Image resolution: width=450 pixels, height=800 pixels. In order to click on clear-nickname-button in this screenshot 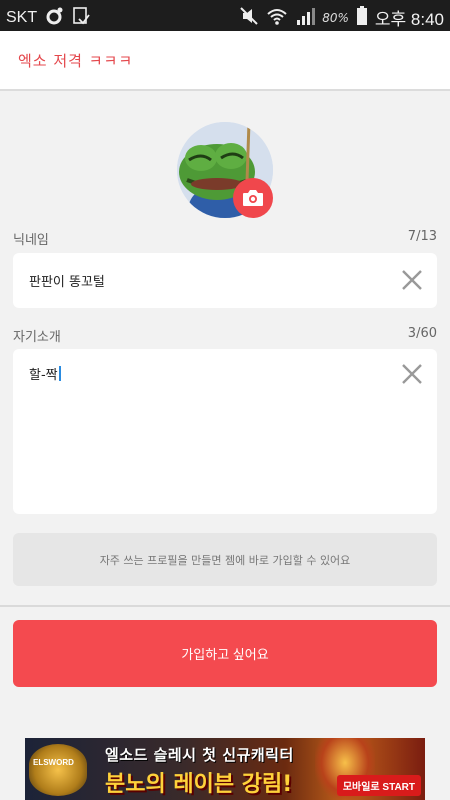, I will do `click(412, 280)`.